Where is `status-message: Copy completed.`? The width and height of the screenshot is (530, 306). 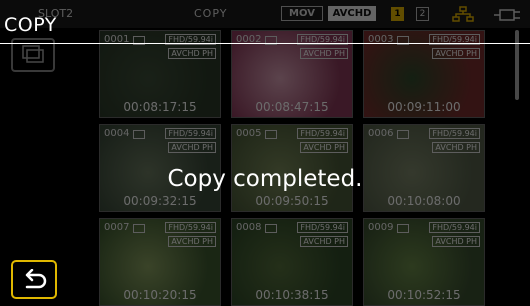
status-message: Copy completed. is located at coordinates (265, 179).